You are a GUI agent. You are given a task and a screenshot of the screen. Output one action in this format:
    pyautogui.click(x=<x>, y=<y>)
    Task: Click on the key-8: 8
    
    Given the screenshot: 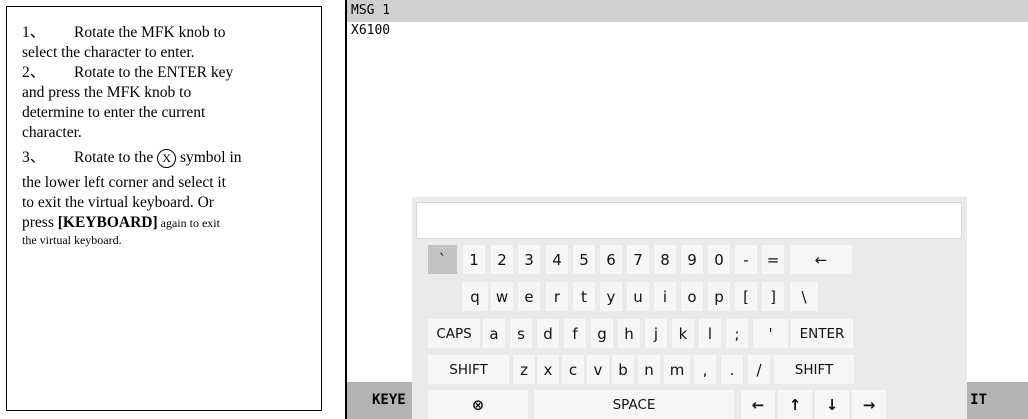 What is the action you would take?
    pyautogui.click(x=665, y=259)
    